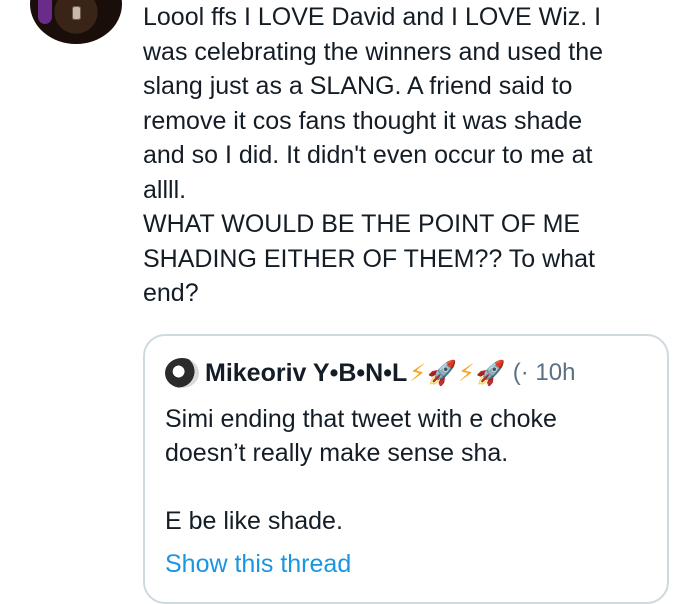  What do you see at coordinates (358, 86) in the screenshot?
I see `tweet-line: slang just as a SLANG. A friend said to` at bounding box center [358, 86].